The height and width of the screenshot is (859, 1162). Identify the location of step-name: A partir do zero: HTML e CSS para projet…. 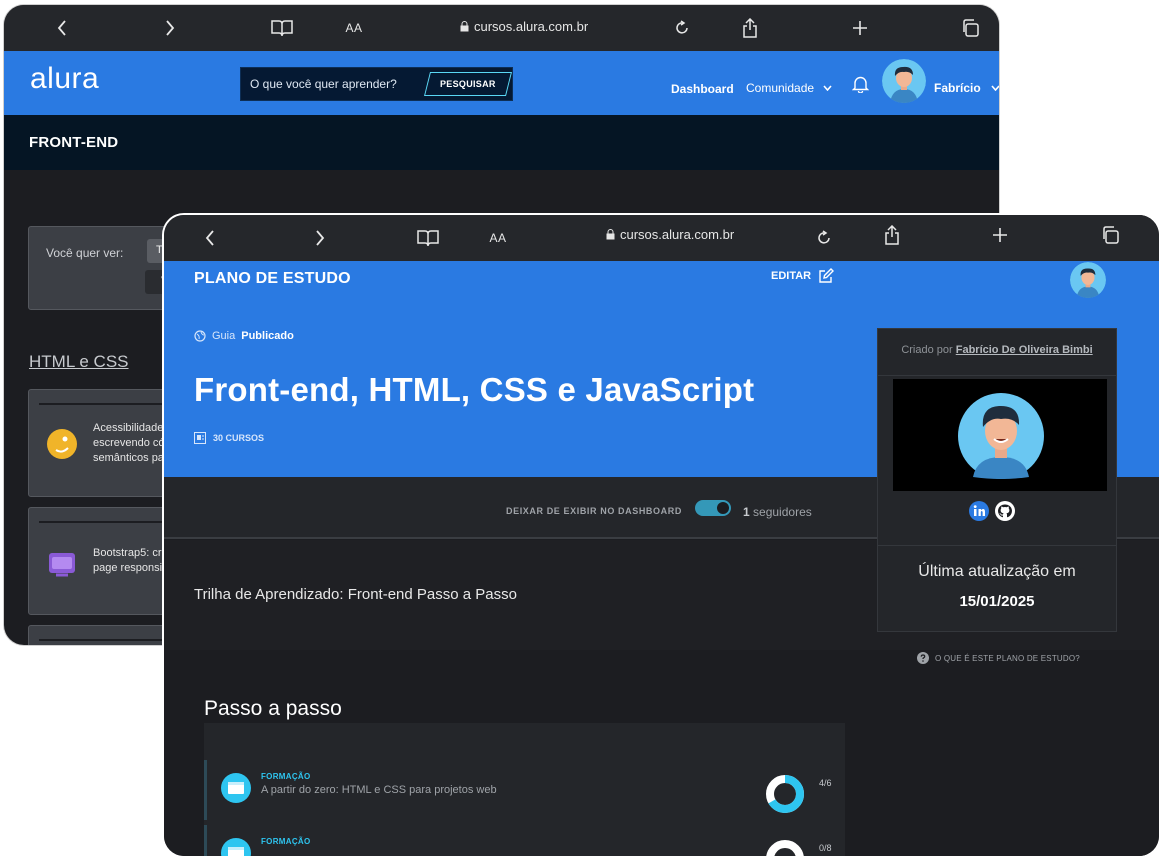
(379, 790).